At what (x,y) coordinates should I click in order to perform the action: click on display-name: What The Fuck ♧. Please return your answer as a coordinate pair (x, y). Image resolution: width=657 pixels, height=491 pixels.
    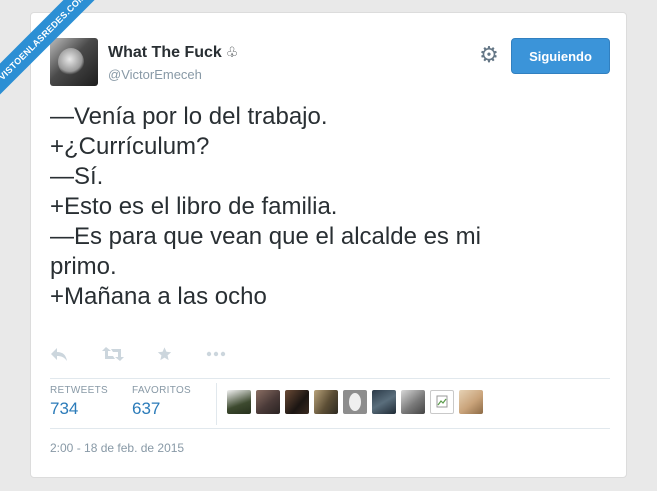
    Looking at the image, I should click on (173, 53).